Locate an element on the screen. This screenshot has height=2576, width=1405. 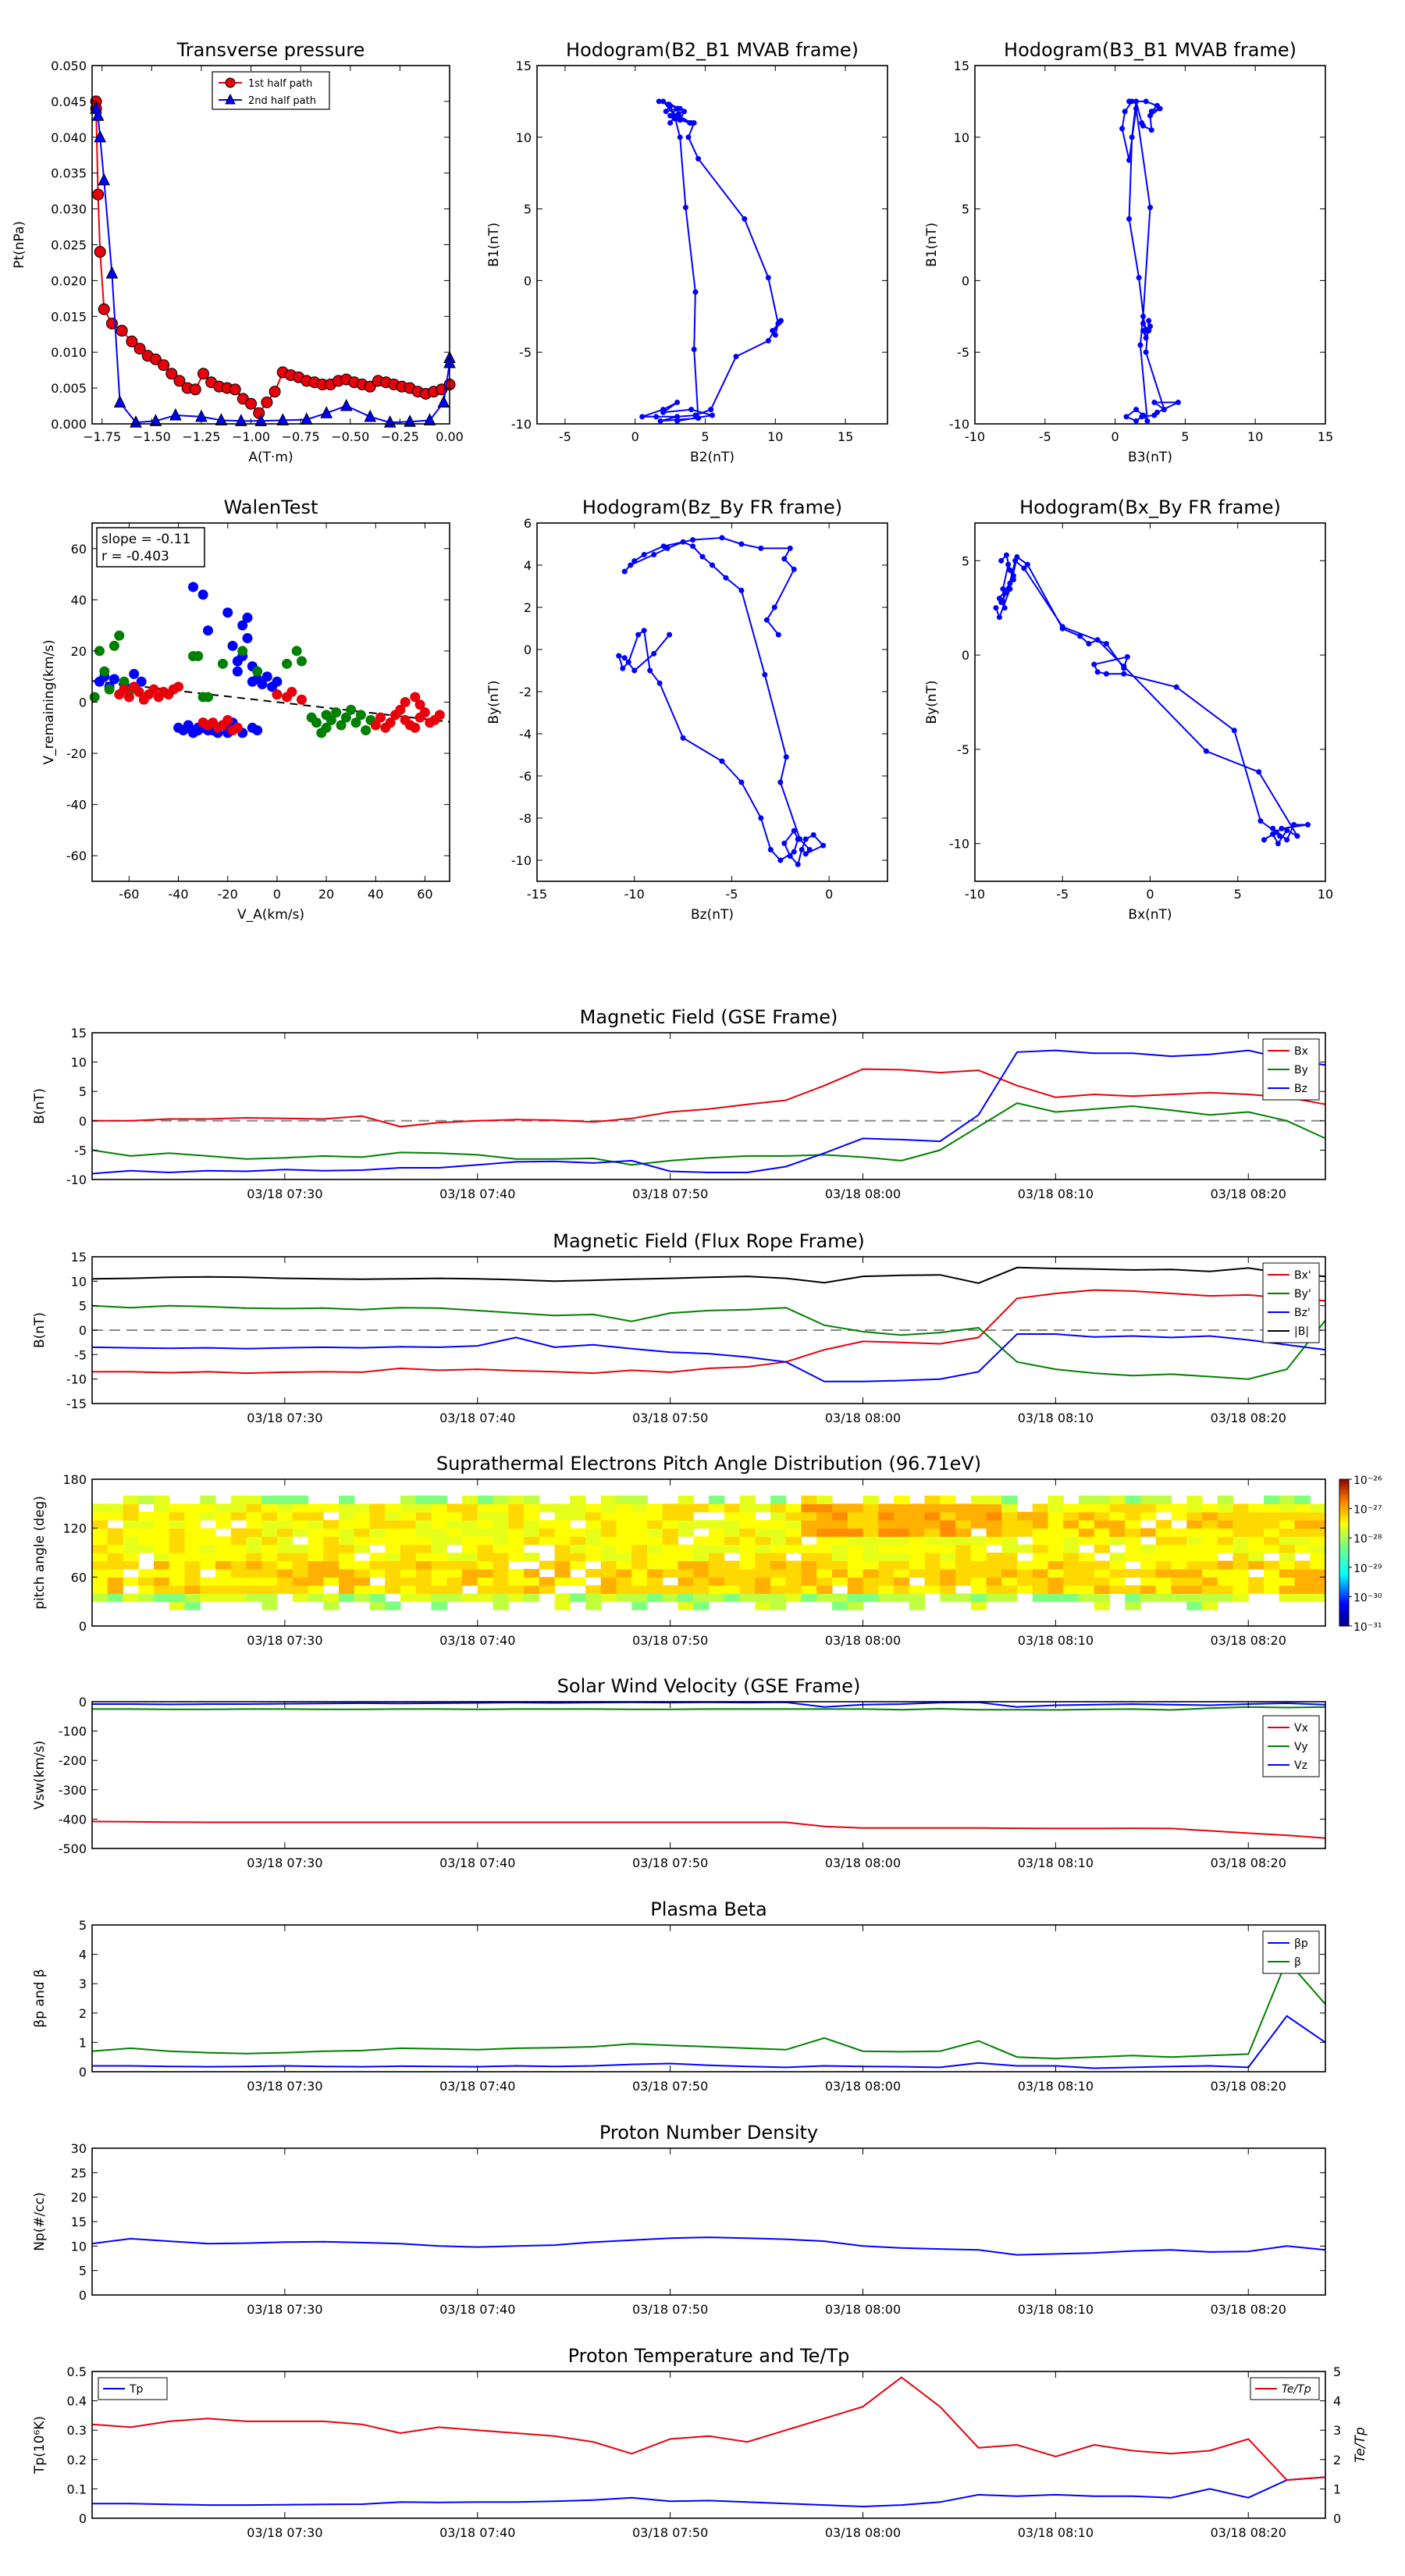
colorbar-label: 10⁻²⁶ is located at coordinates (1367, 1481).